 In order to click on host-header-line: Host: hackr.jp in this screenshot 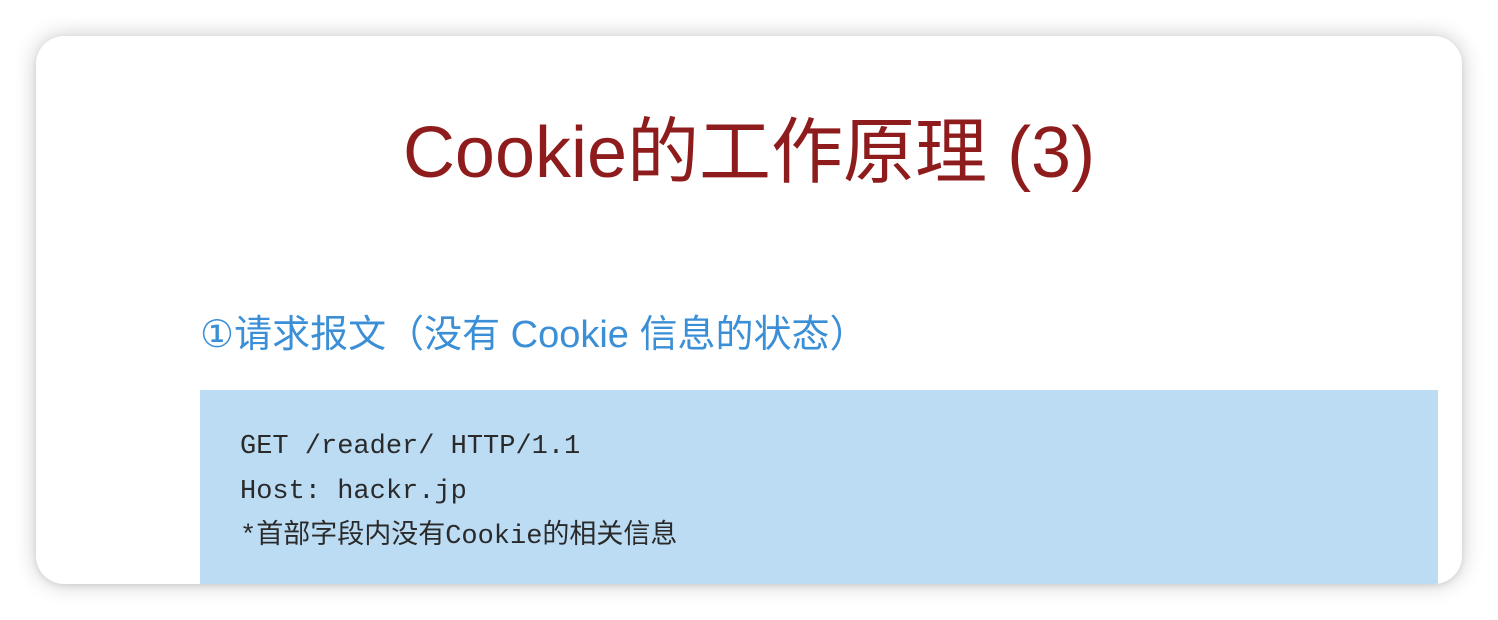, I will do `click(353, 492)`.